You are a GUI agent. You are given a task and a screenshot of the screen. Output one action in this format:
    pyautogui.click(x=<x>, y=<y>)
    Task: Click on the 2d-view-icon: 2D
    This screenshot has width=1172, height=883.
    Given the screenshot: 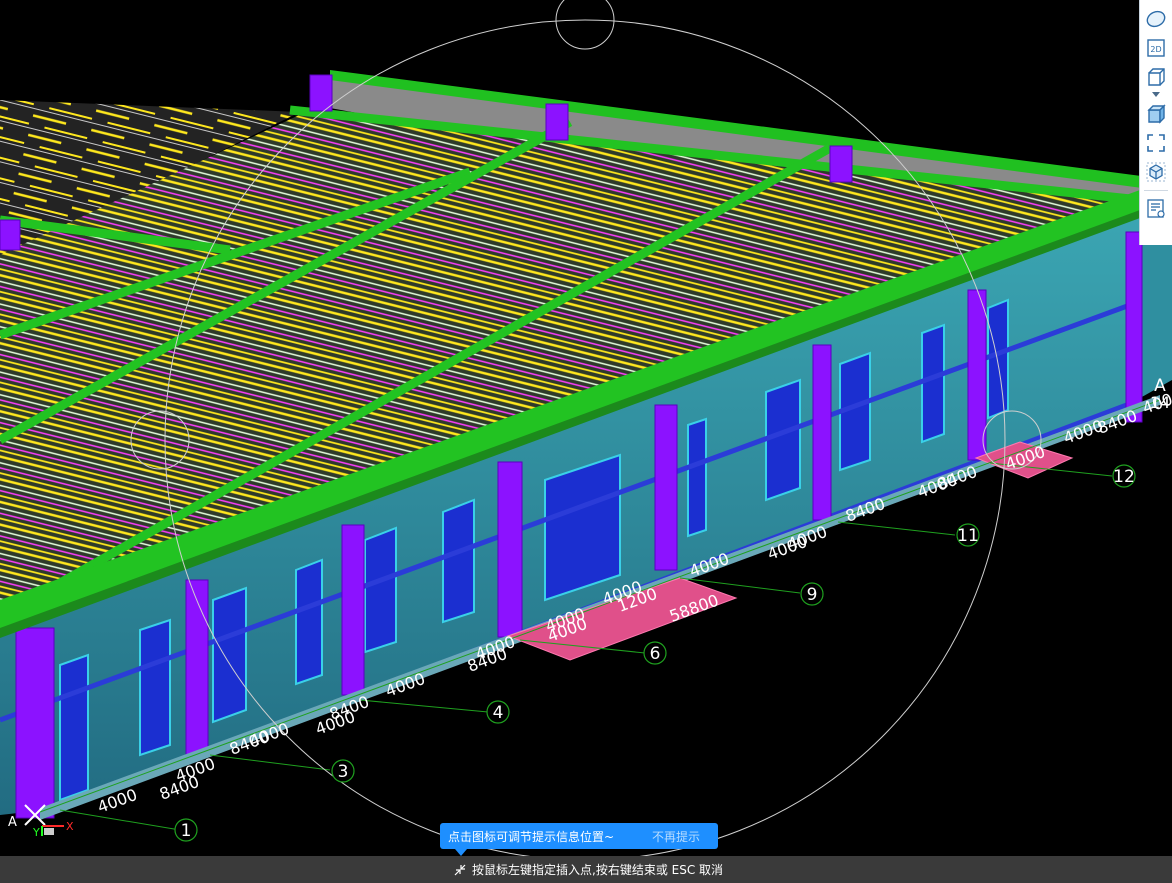 What is the action you would take?
    pyautogui.click(x=1156, y=48)
    